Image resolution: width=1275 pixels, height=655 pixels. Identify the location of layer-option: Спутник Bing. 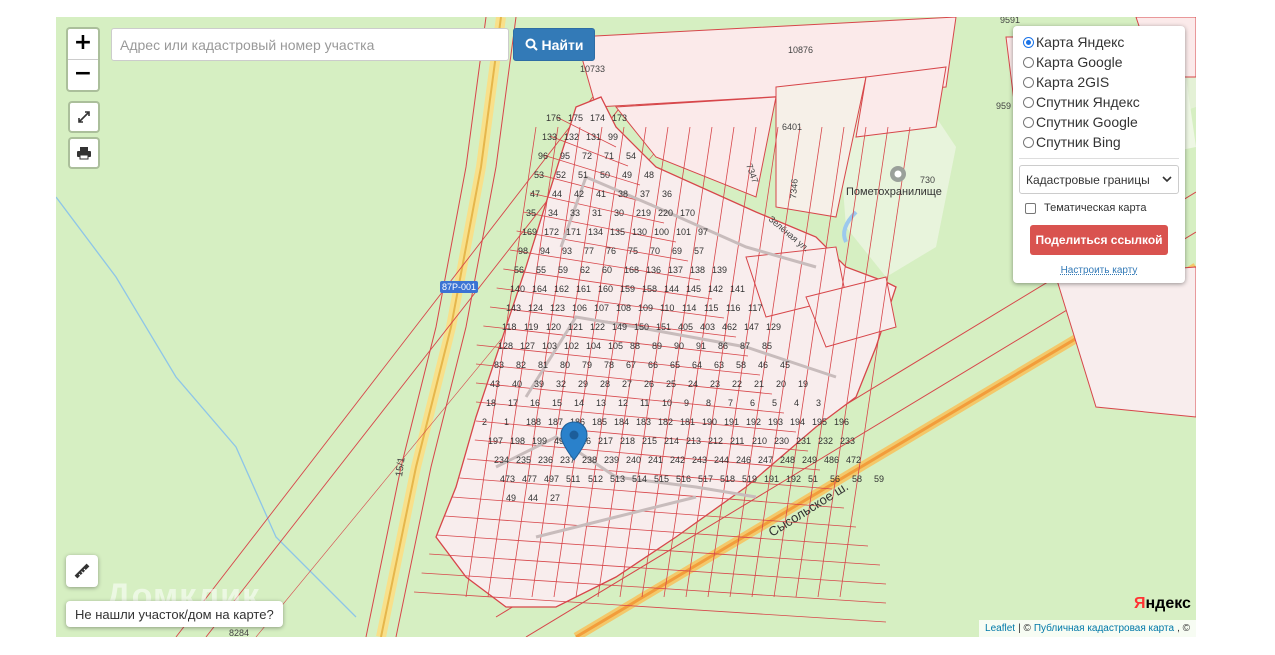
(1099, 142).